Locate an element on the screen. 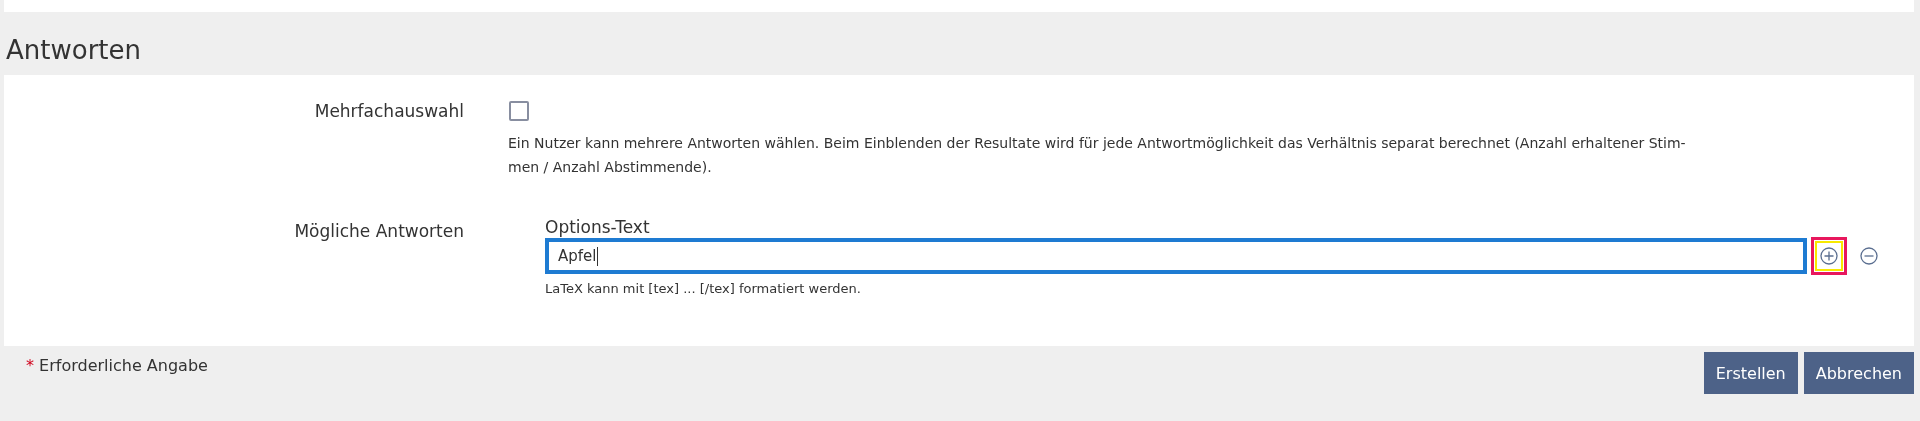  add-button is located at coordinates (1829, 256).